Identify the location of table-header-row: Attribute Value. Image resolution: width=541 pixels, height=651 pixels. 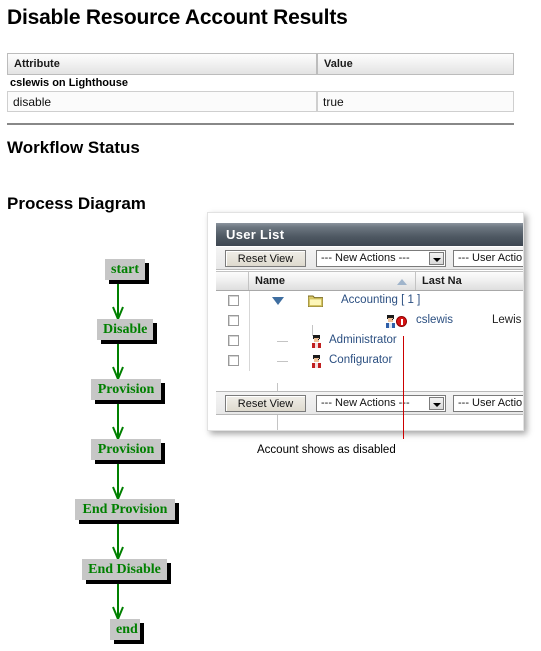
(260, 64).